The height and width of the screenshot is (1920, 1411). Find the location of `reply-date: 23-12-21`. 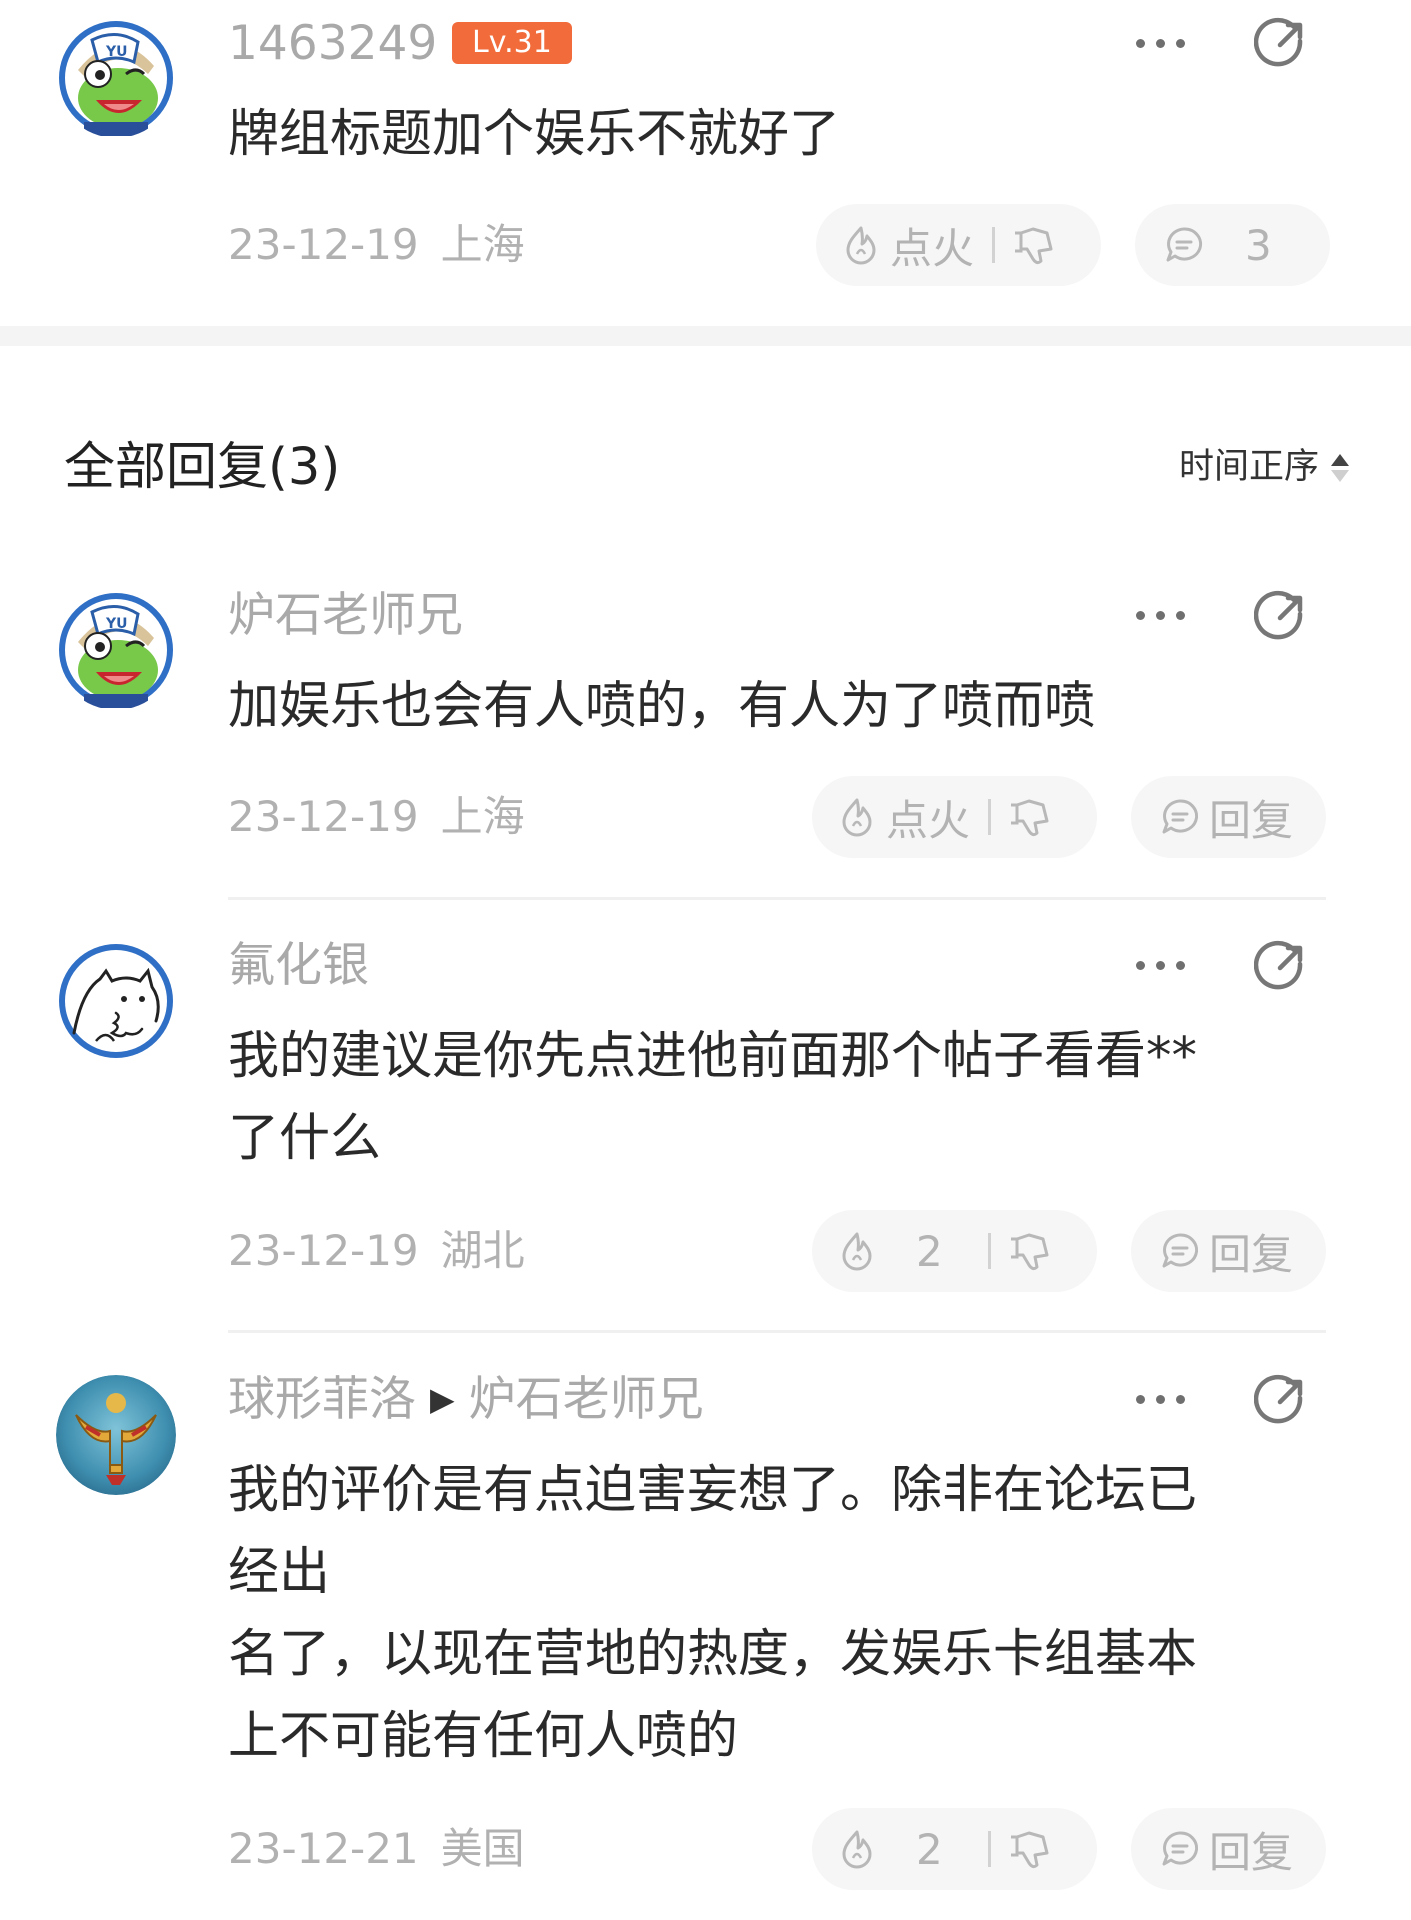

reply-date: 23-12-21 is located at coordinates (323, 1848).